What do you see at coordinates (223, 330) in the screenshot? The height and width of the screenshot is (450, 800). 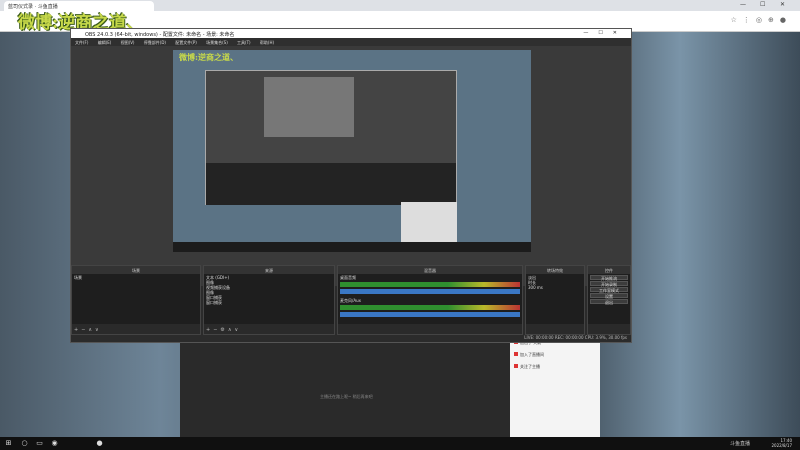 I see `sources-toolbar: +−⚙∧∨` at bounding box center [223, 330].